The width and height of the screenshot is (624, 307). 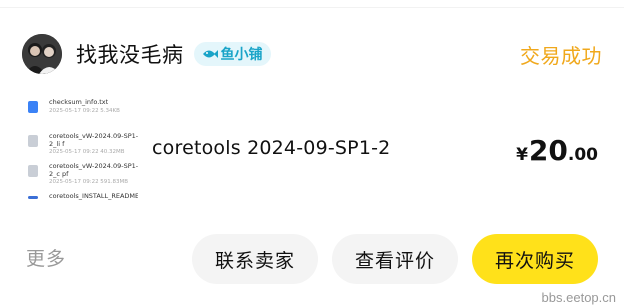 I want to click on avatar-photo-icon, so click(x=42, y=54).